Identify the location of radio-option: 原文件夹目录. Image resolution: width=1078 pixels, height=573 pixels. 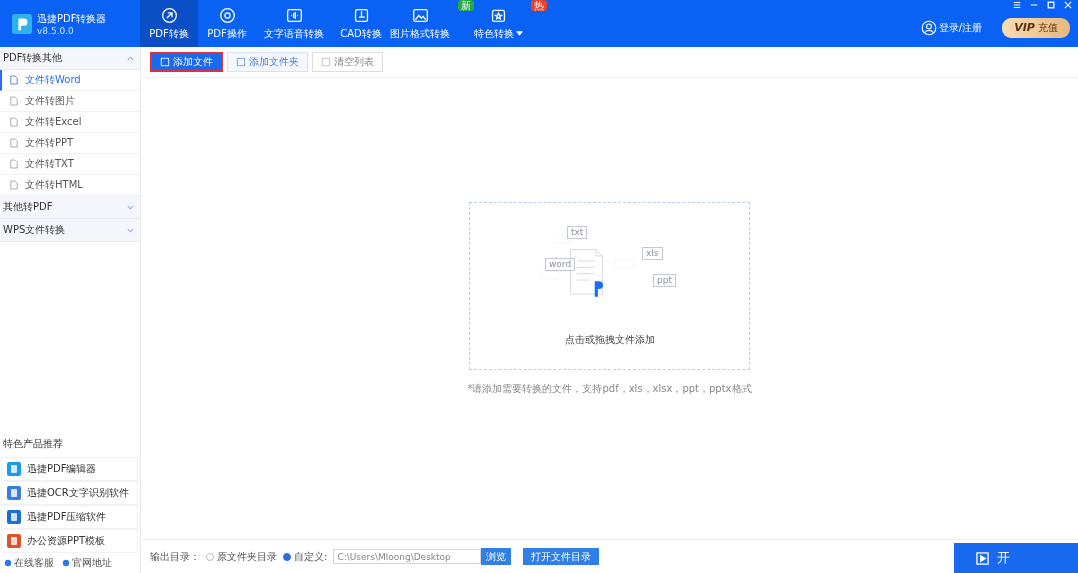
(241, 556).